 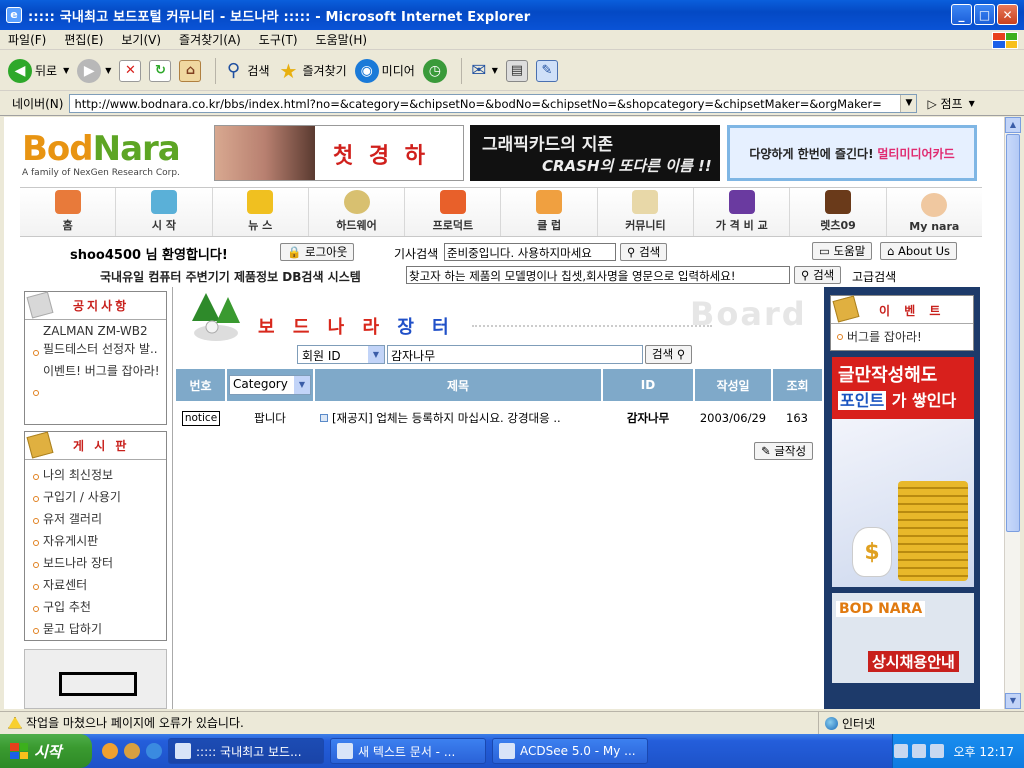 I want to click on folder-icon, so click(x=40, y=445).